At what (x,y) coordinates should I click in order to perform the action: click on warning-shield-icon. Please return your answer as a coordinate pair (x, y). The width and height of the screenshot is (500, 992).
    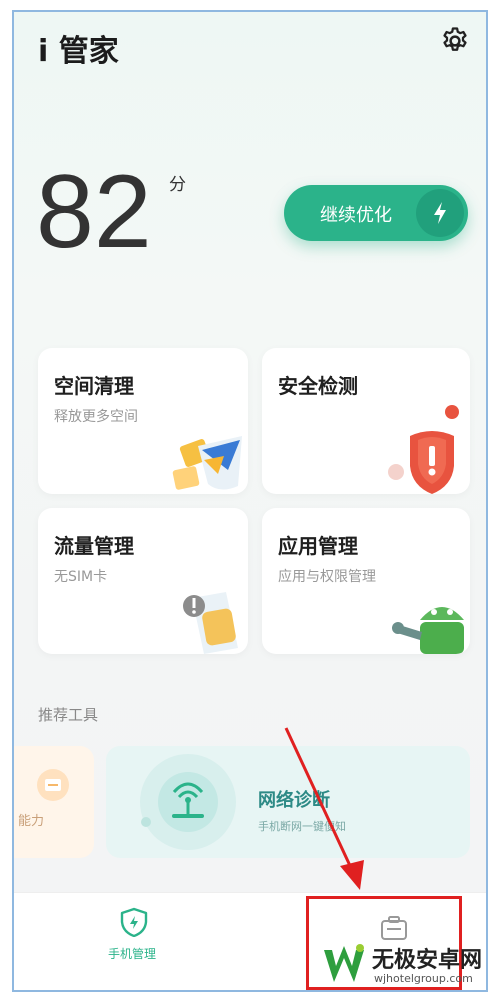
    Looking at the image, I should click on (423, 449).